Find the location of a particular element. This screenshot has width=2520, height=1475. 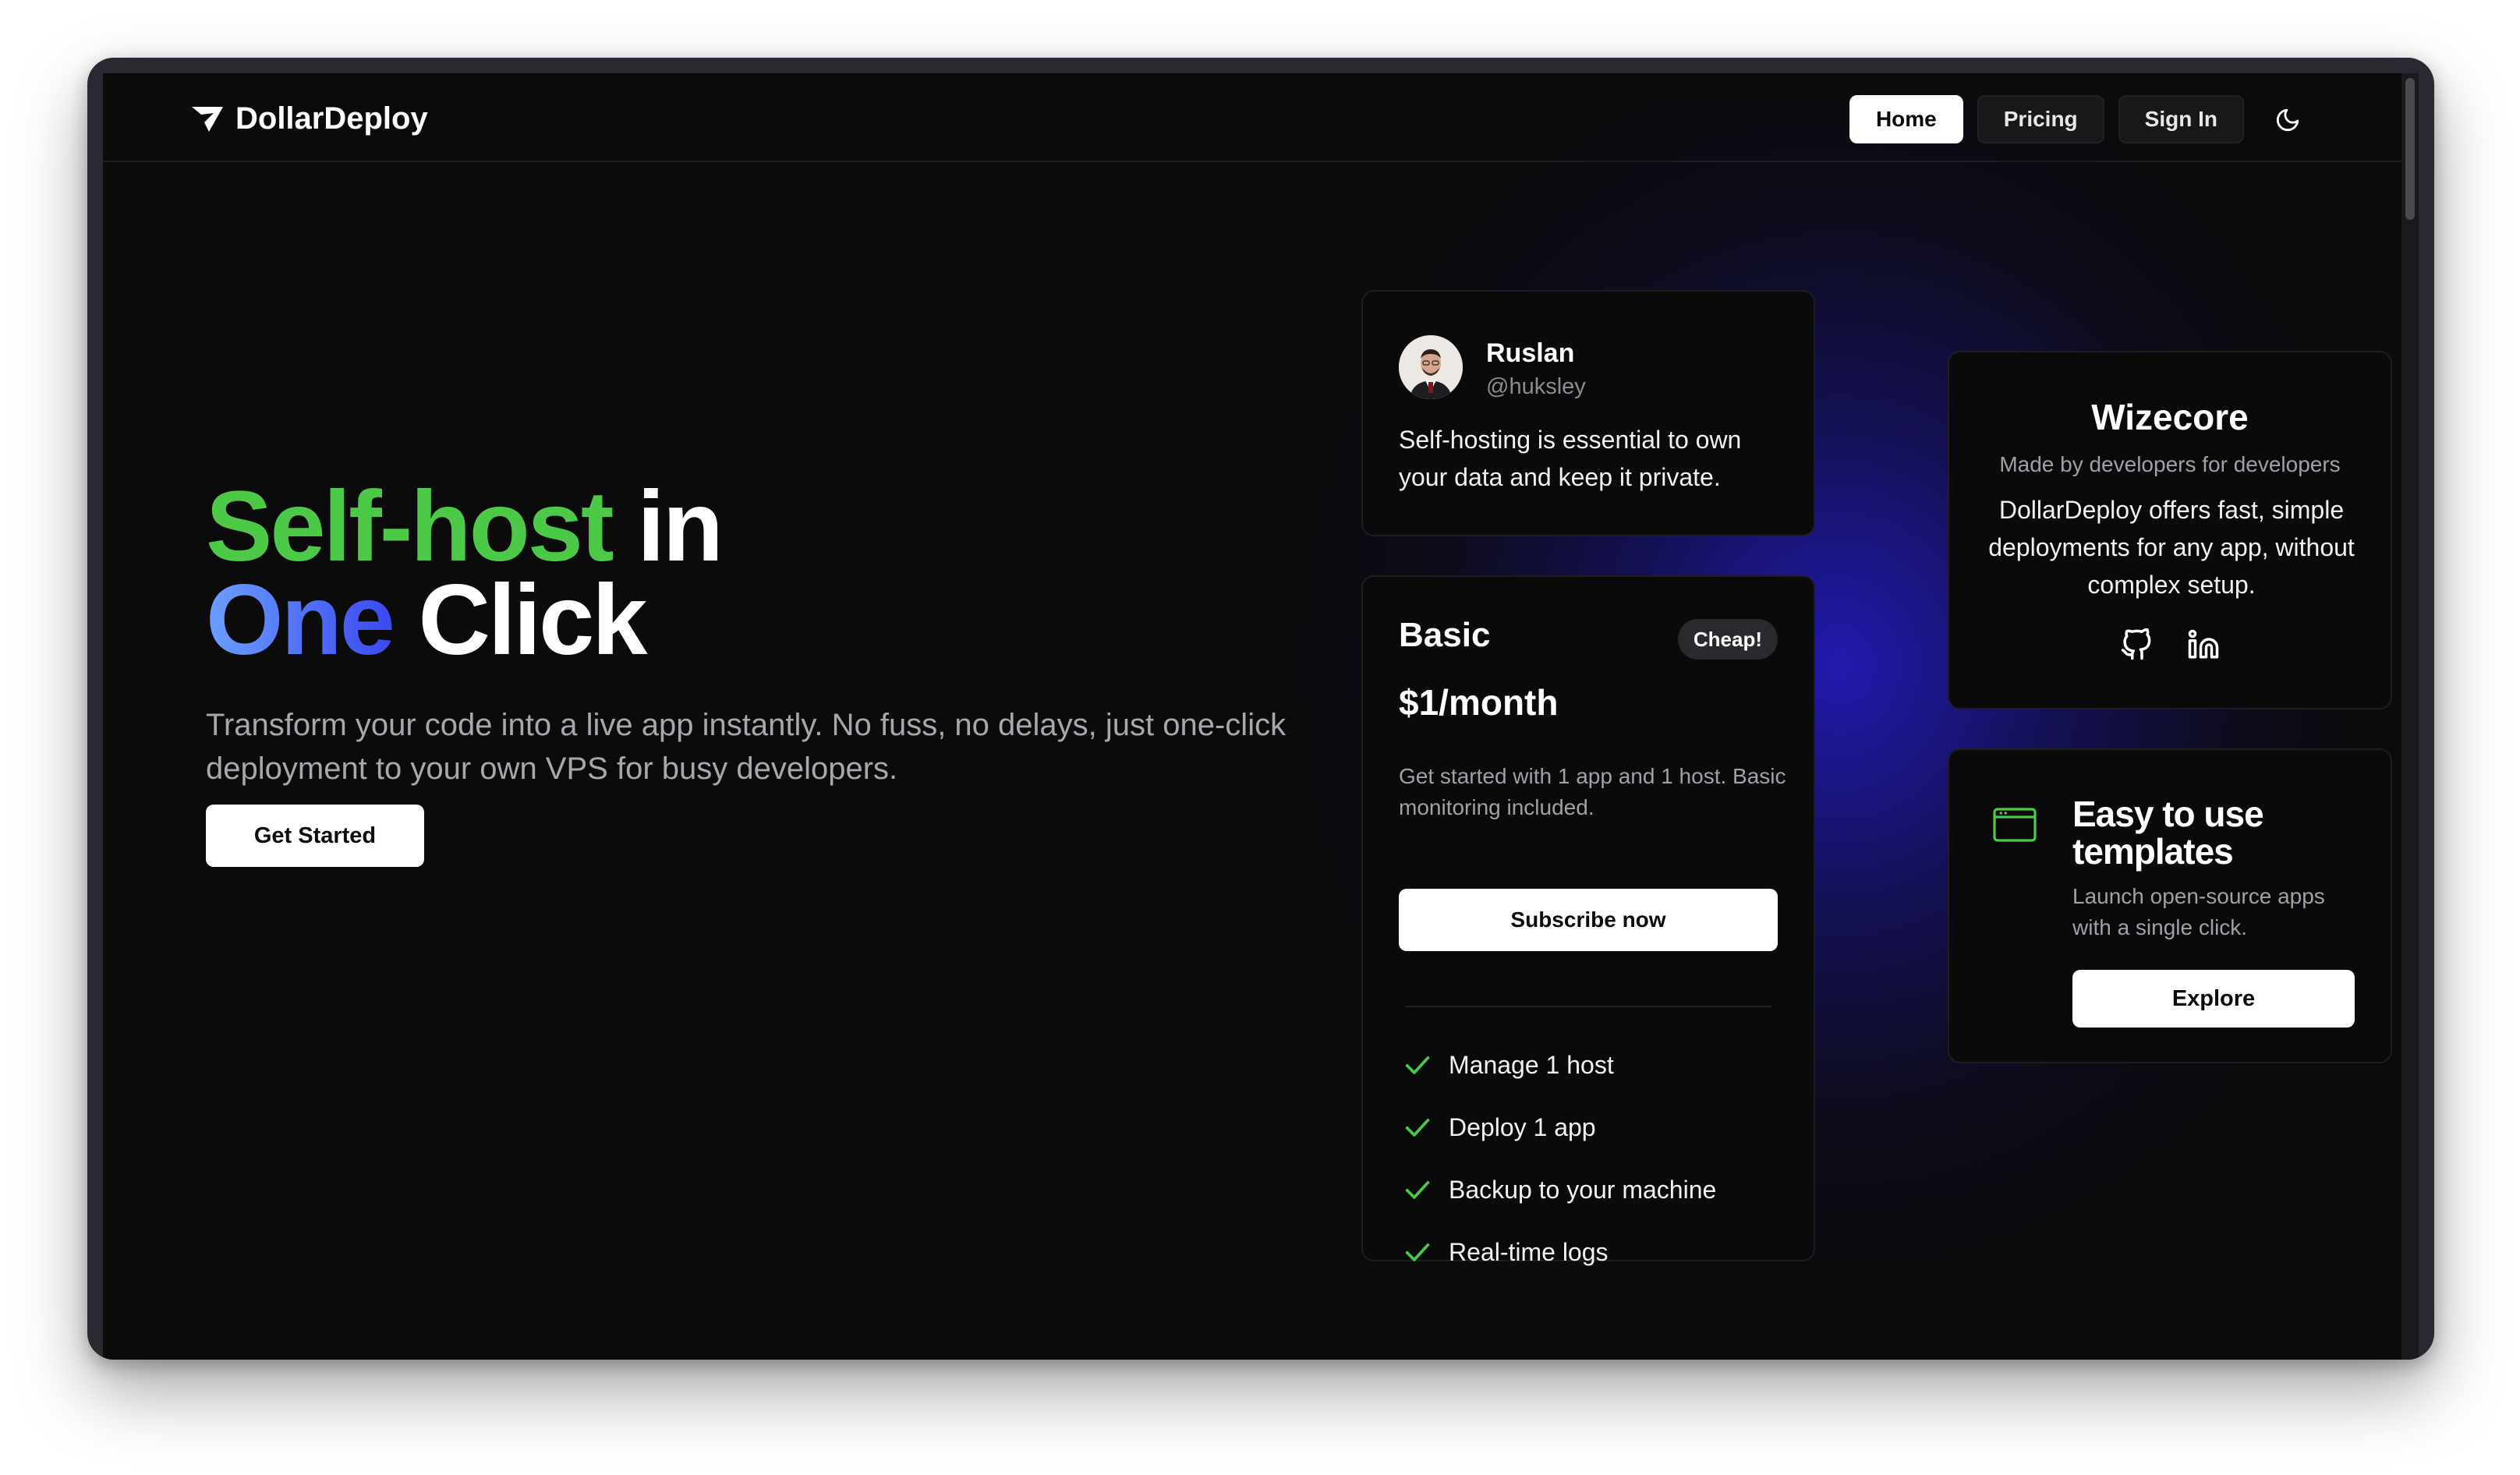

templates-title: Easy to use templates is located at coordinates (2168, 833).